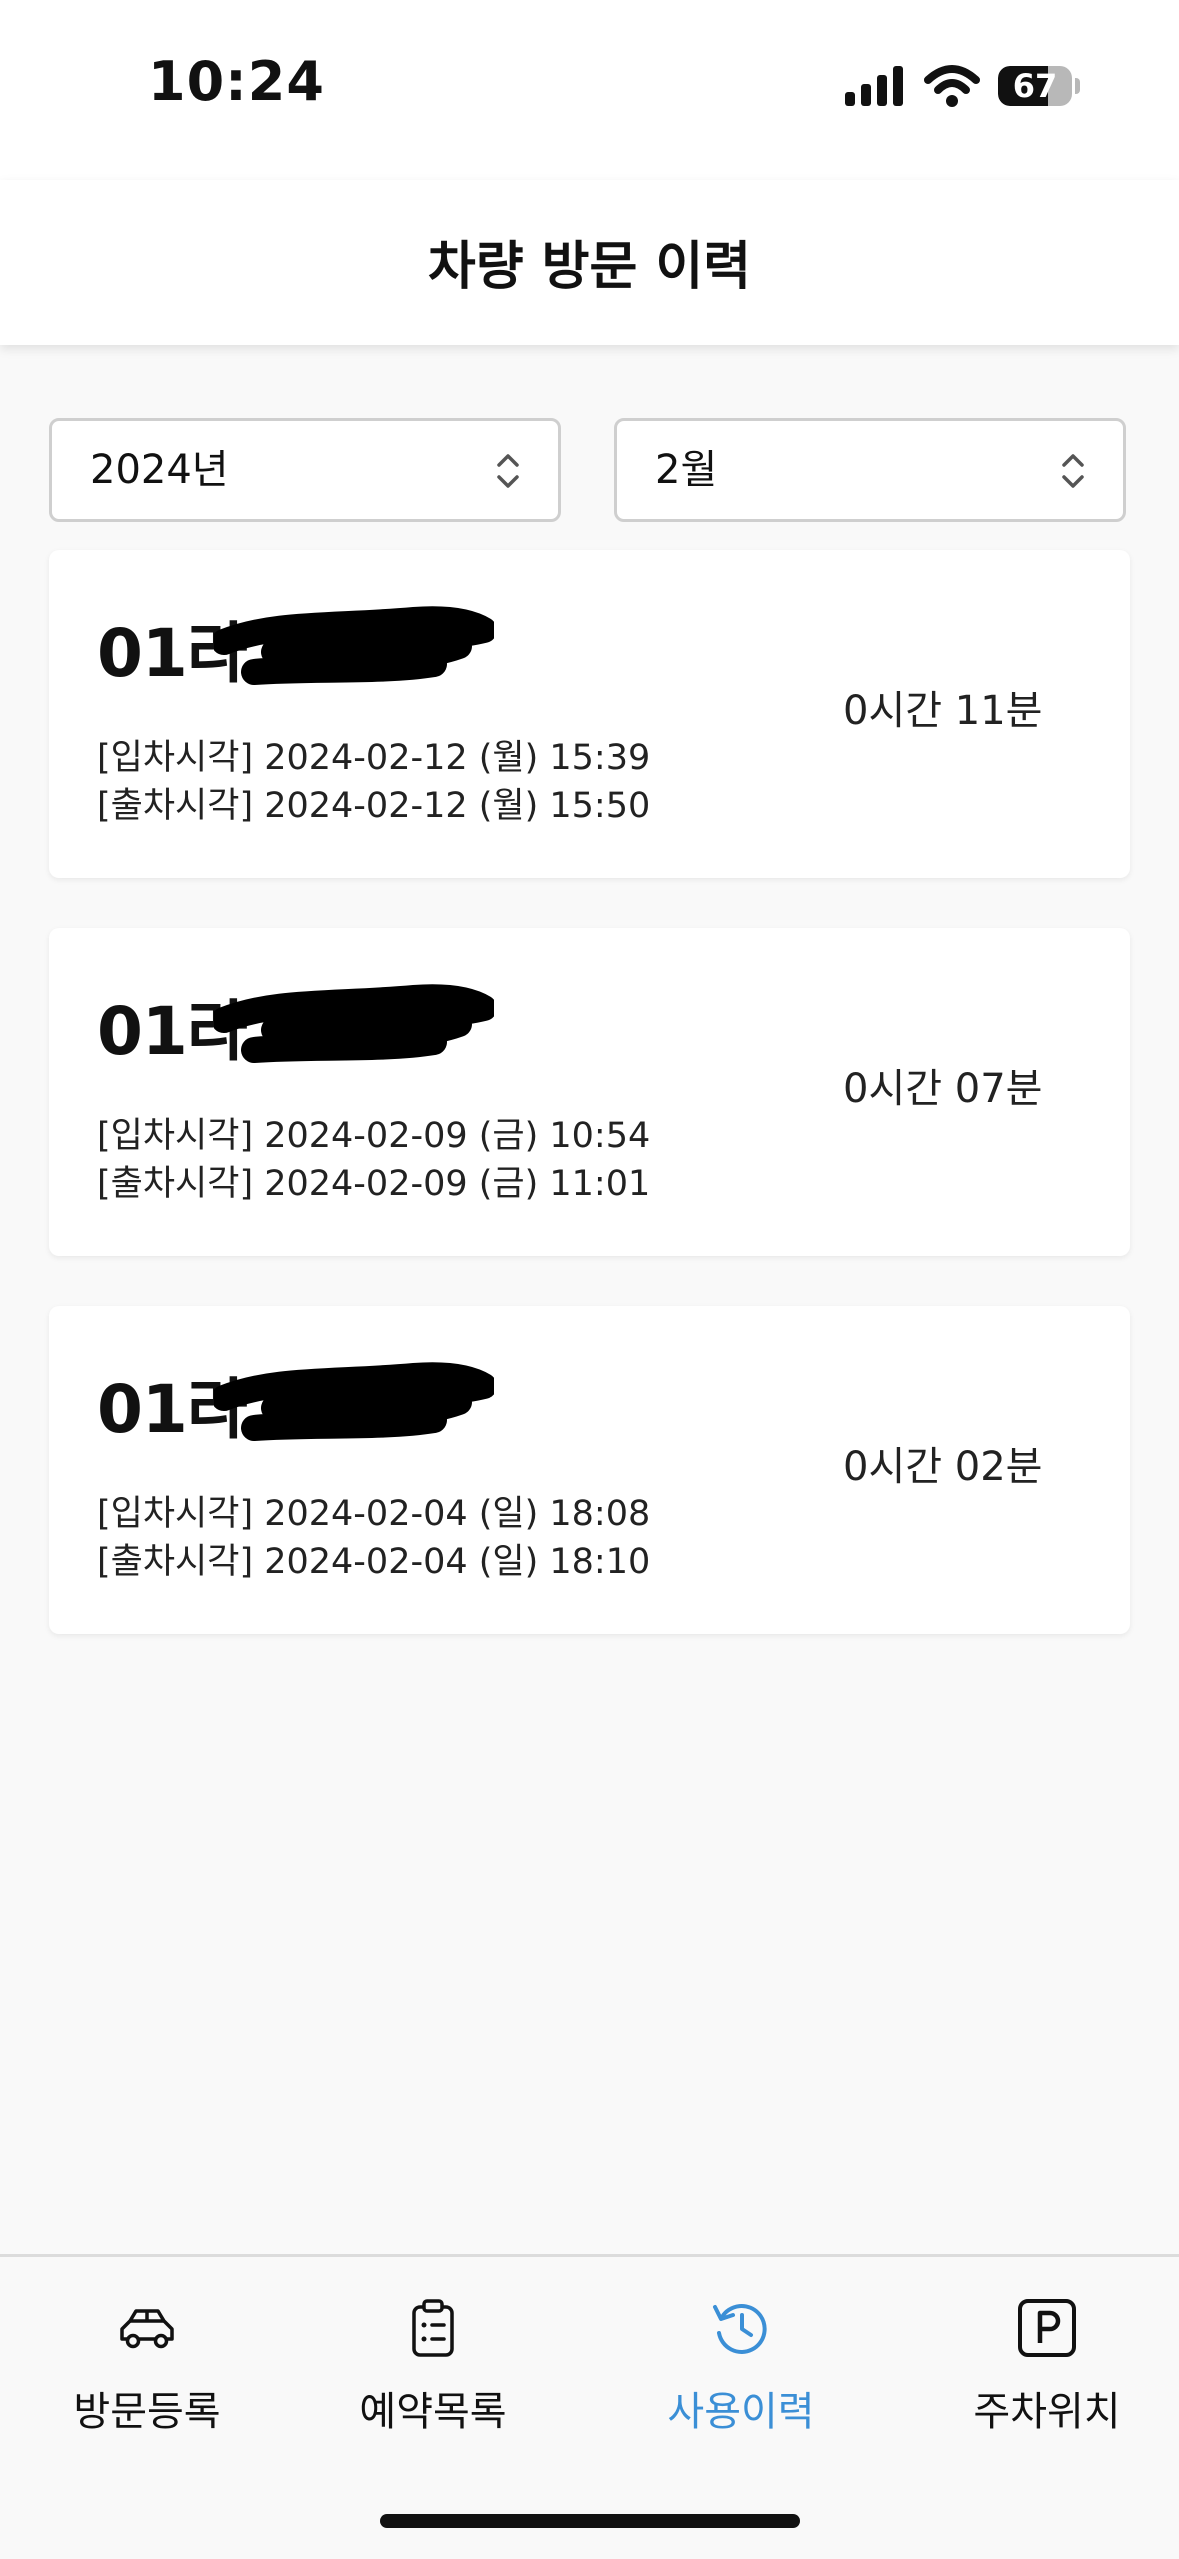 The image size is (1179, 2559). Describe the element at coordinates (374, 1562) in the screenshot. I see `exit-time: [출차시각] 2024-02-04 (일) 18:10` at that location.